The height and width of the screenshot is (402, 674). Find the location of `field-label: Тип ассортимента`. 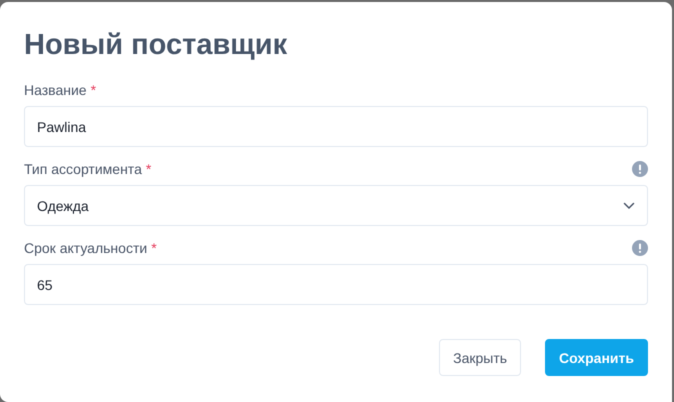

field-label: Тип ассортимента is located at coordinates (83, 169).